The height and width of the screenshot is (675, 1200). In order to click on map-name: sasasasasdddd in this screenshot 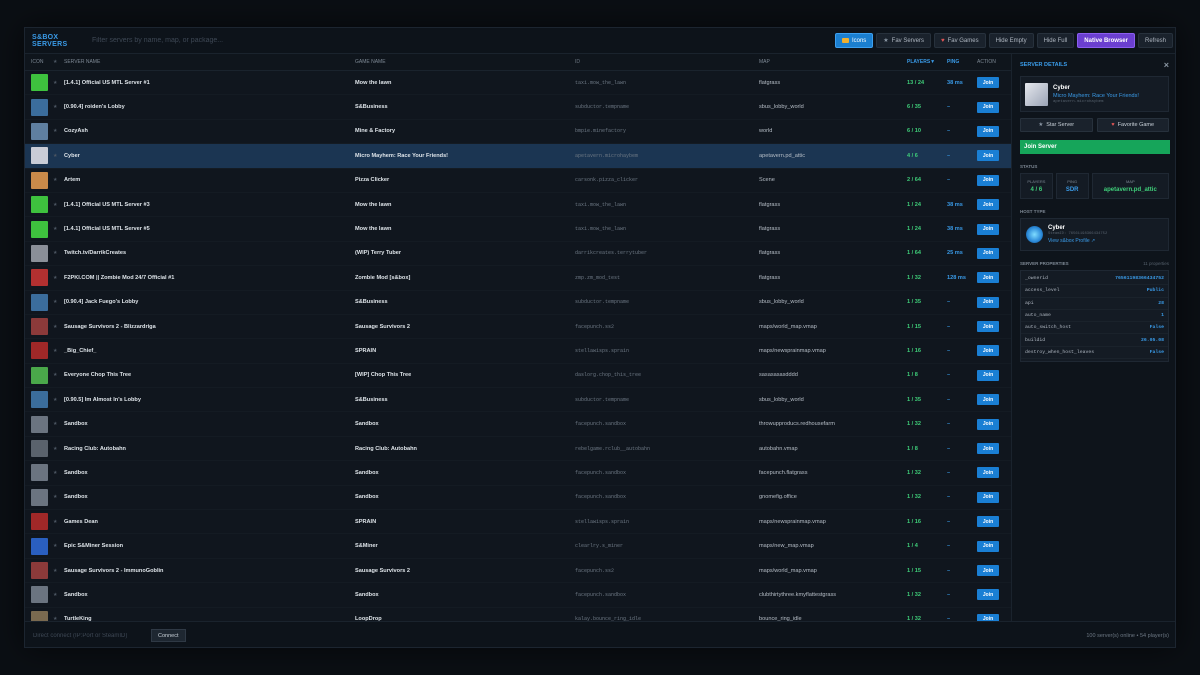, I will do `click(778, 375)`.